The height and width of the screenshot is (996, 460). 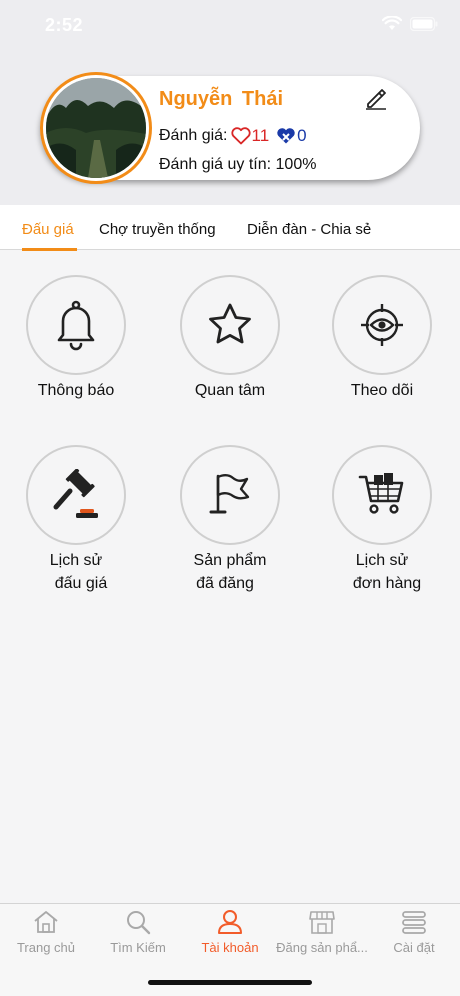 I want to click on menu-item-posted-products: Sản phẩm đã đăng, so click(x=230, y=520).